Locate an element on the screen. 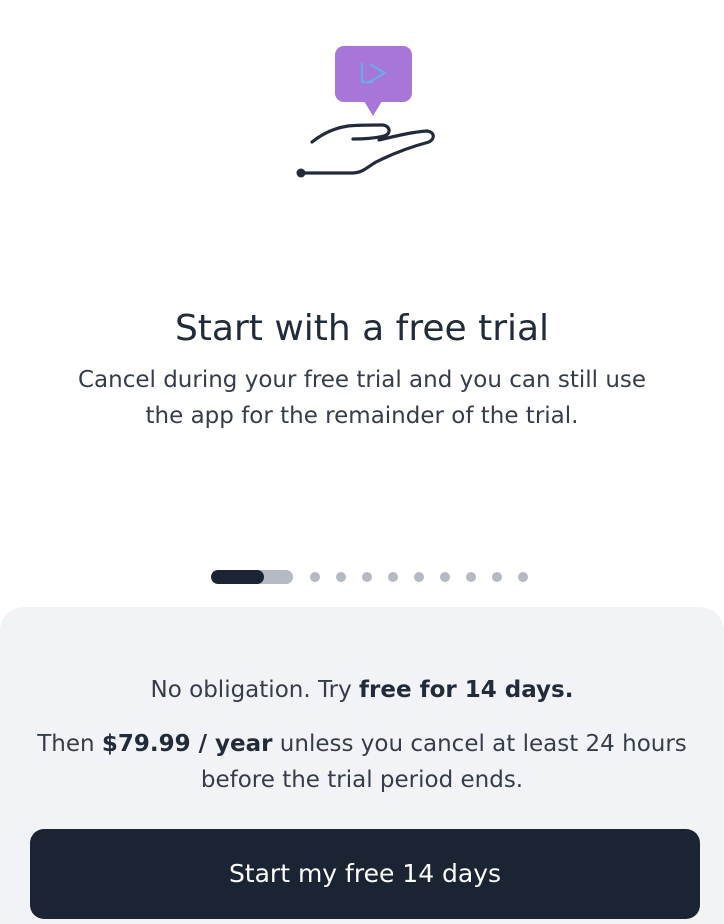  page-indicator-current is located at coordinates (252, 577).